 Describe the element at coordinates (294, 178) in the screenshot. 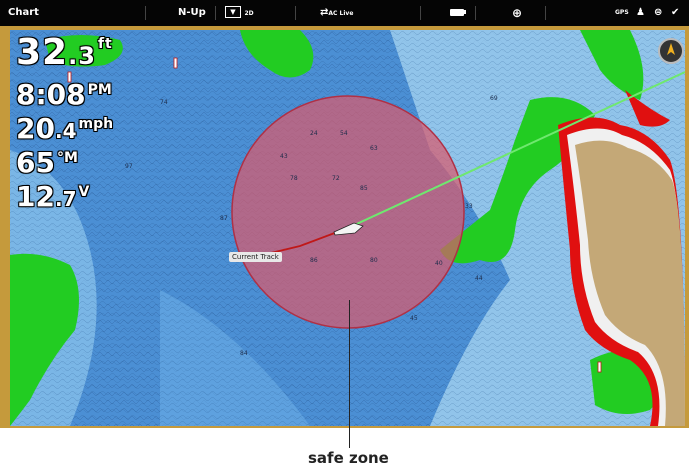

I see `depth-label: 78` at that location.